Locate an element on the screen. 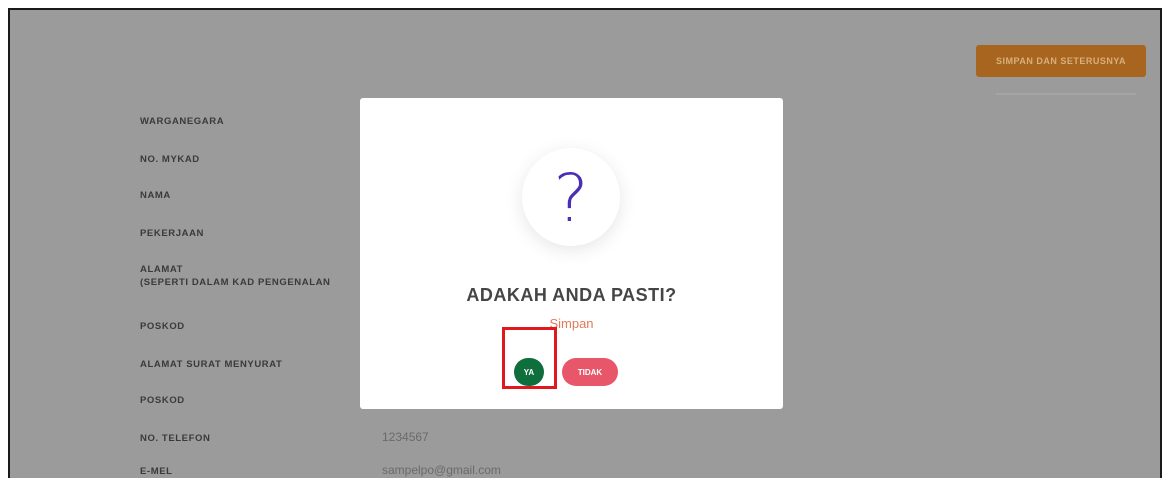 Image resolution: width=1166 pixels, height=478 pixels. save-and-continue-button: SIMPAN DAN SETERUSNYA is located at coordinates (1061, 61).